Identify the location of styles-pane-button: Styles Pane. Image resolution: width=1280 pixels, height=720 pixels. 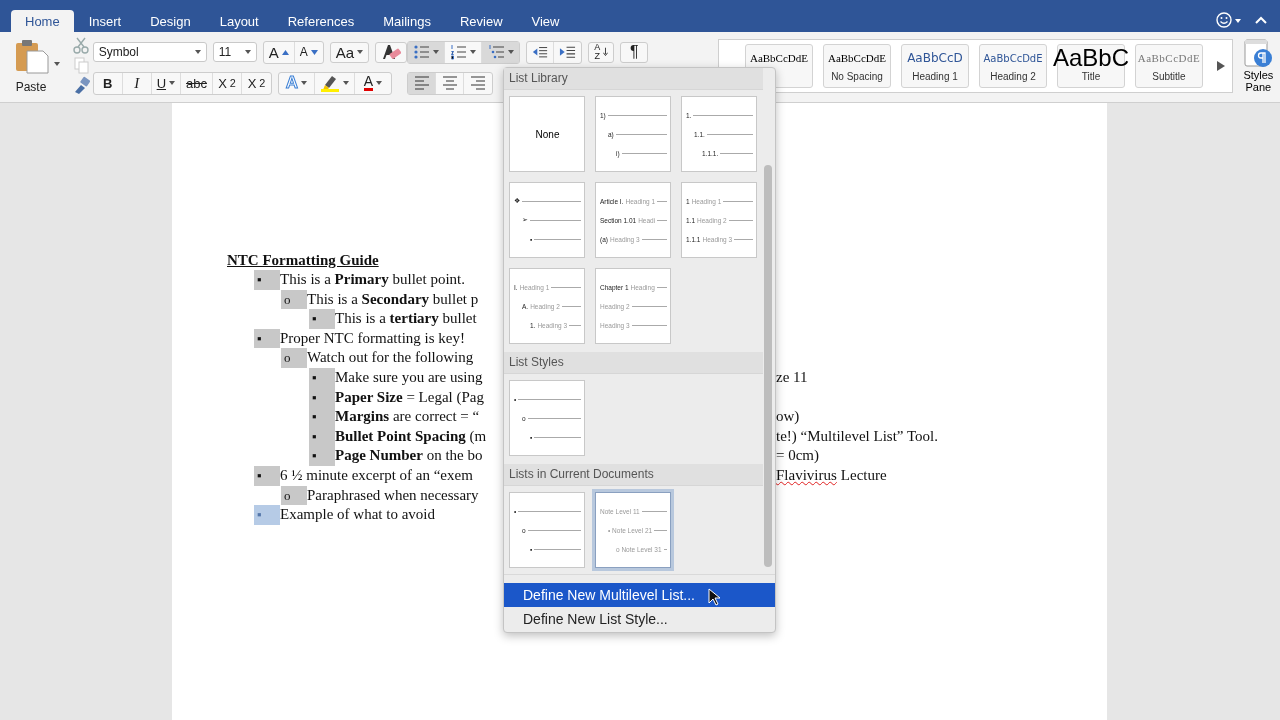
(1258, 66).